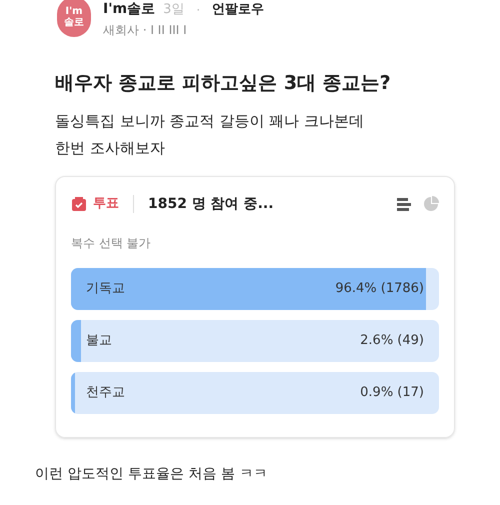  I want to click on option-label: 기독교, so click(105, 289).